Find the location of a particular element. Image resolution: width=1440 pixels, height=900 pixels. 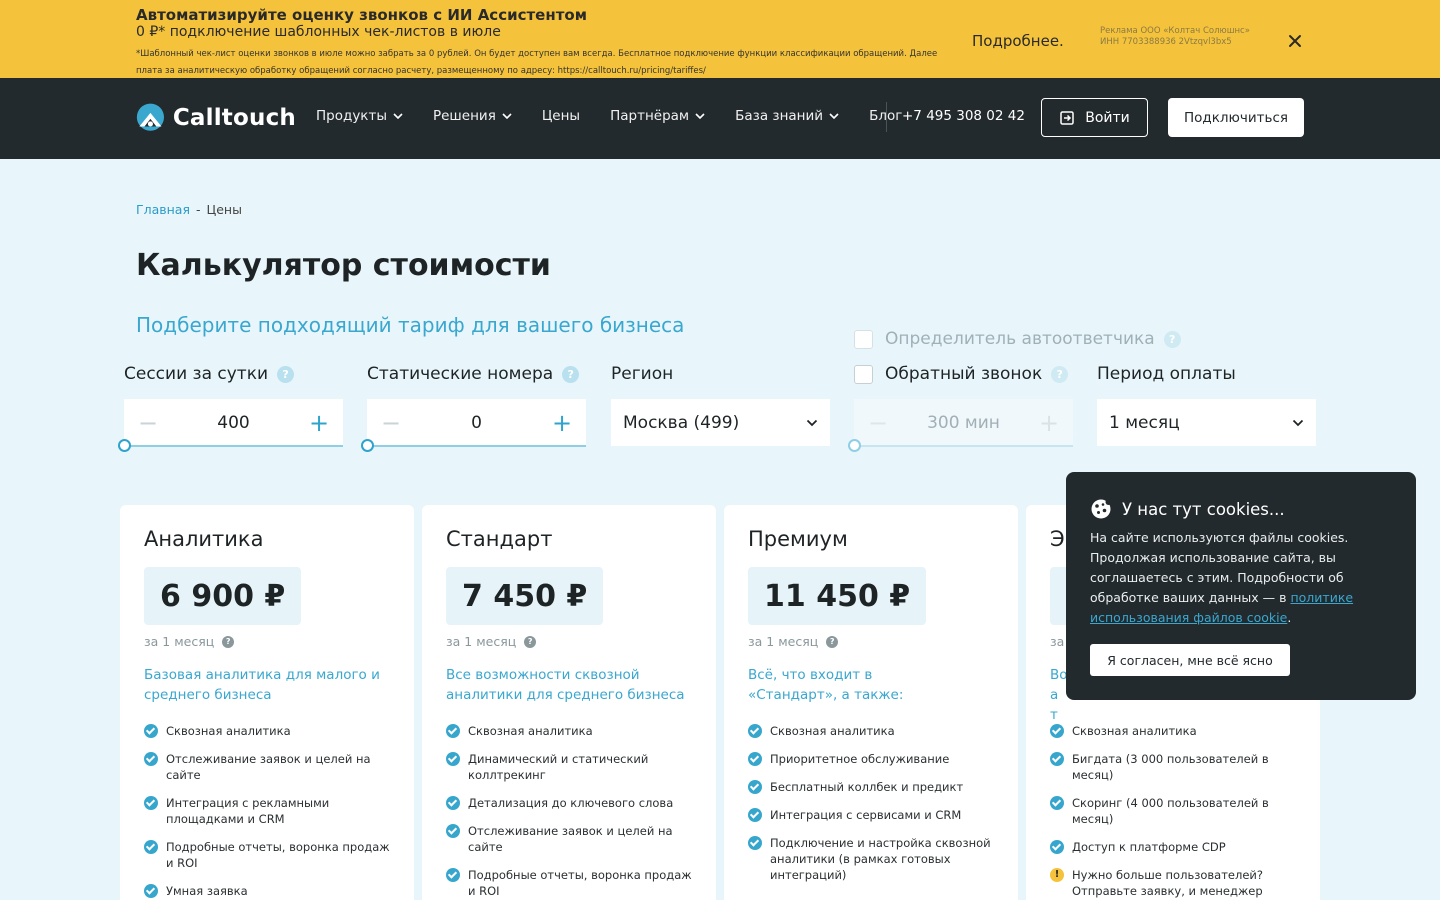

login-icon is located at coordinates (1067, 117).